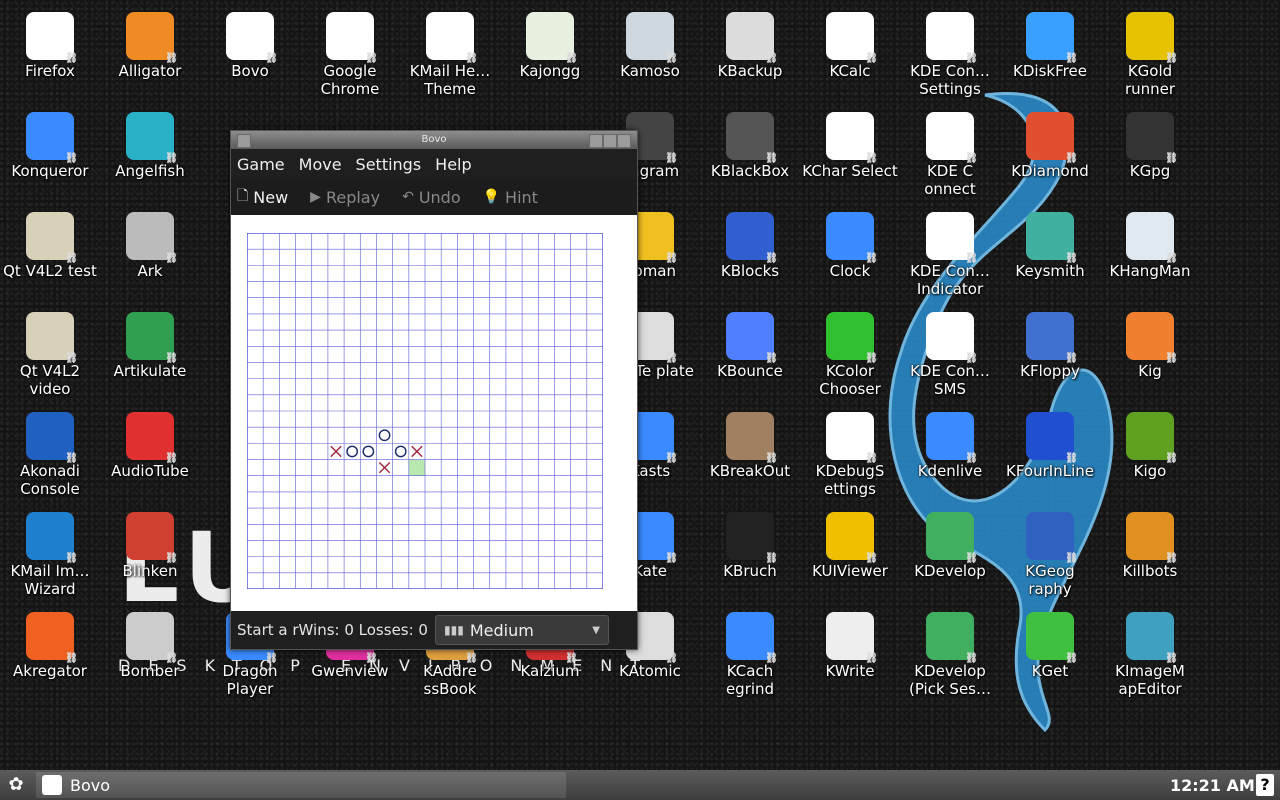 The image size is (1280, 800). Describe the element at coordinates (262, 197) in the screenshot. I see `new-button: 🗋 New` at that location.